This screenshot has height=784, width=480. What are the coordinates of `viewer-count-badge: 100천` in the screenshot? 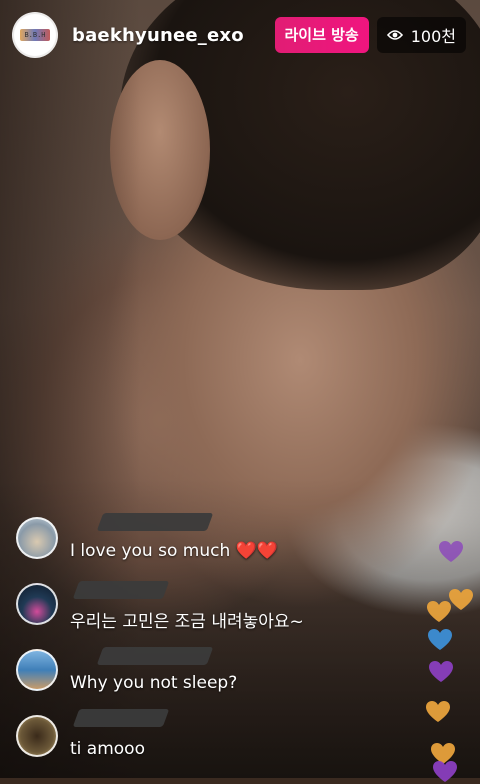 It's located at (421, 35).